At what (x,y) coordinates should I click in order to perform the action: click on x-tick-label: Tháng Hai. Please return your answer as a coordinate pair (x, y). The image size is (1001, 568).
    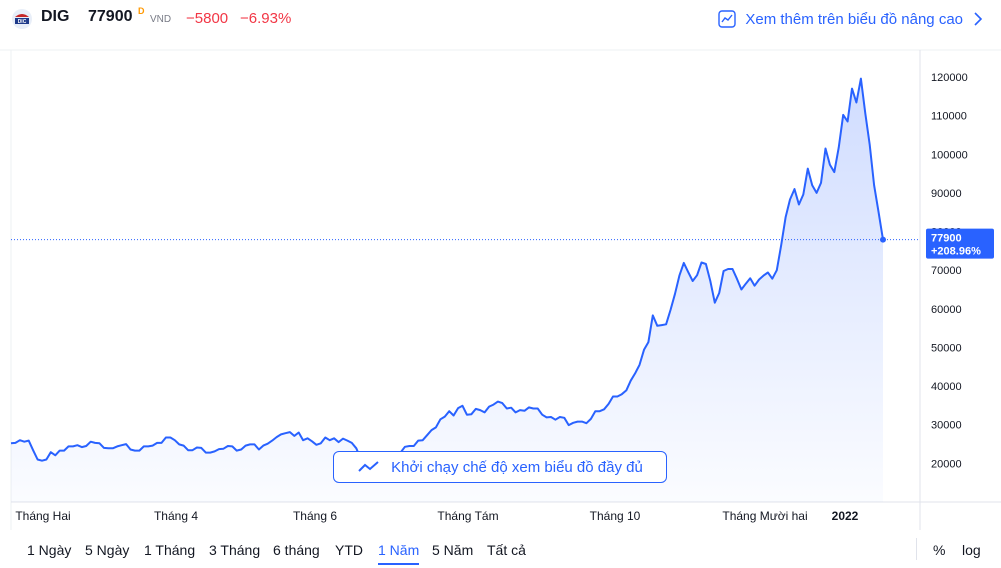
    Looking at the image, I should click on (42, 516).